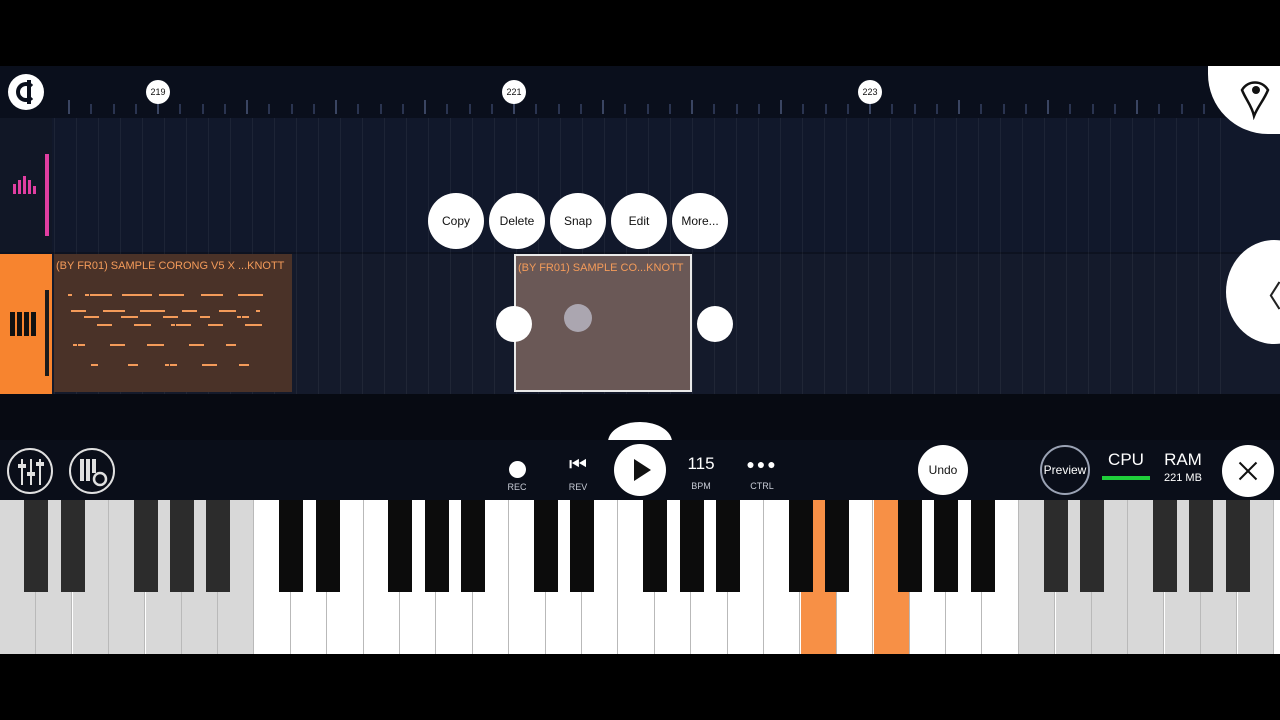  What do you see at coordinates (170, 266) in the screenshot?
I see `clip-label: (BY FR01) SAMPLE CORONG V5 X ...KNOTT` at bounding box center [170, 266].